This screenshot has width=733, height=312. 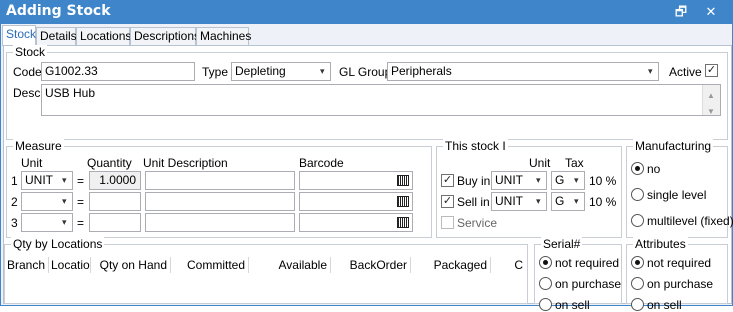 What do you see at coordinates (637, 220) in the screenshot?
I see `manufacturing-multilevel-radio` at bounding box center [637, 220].